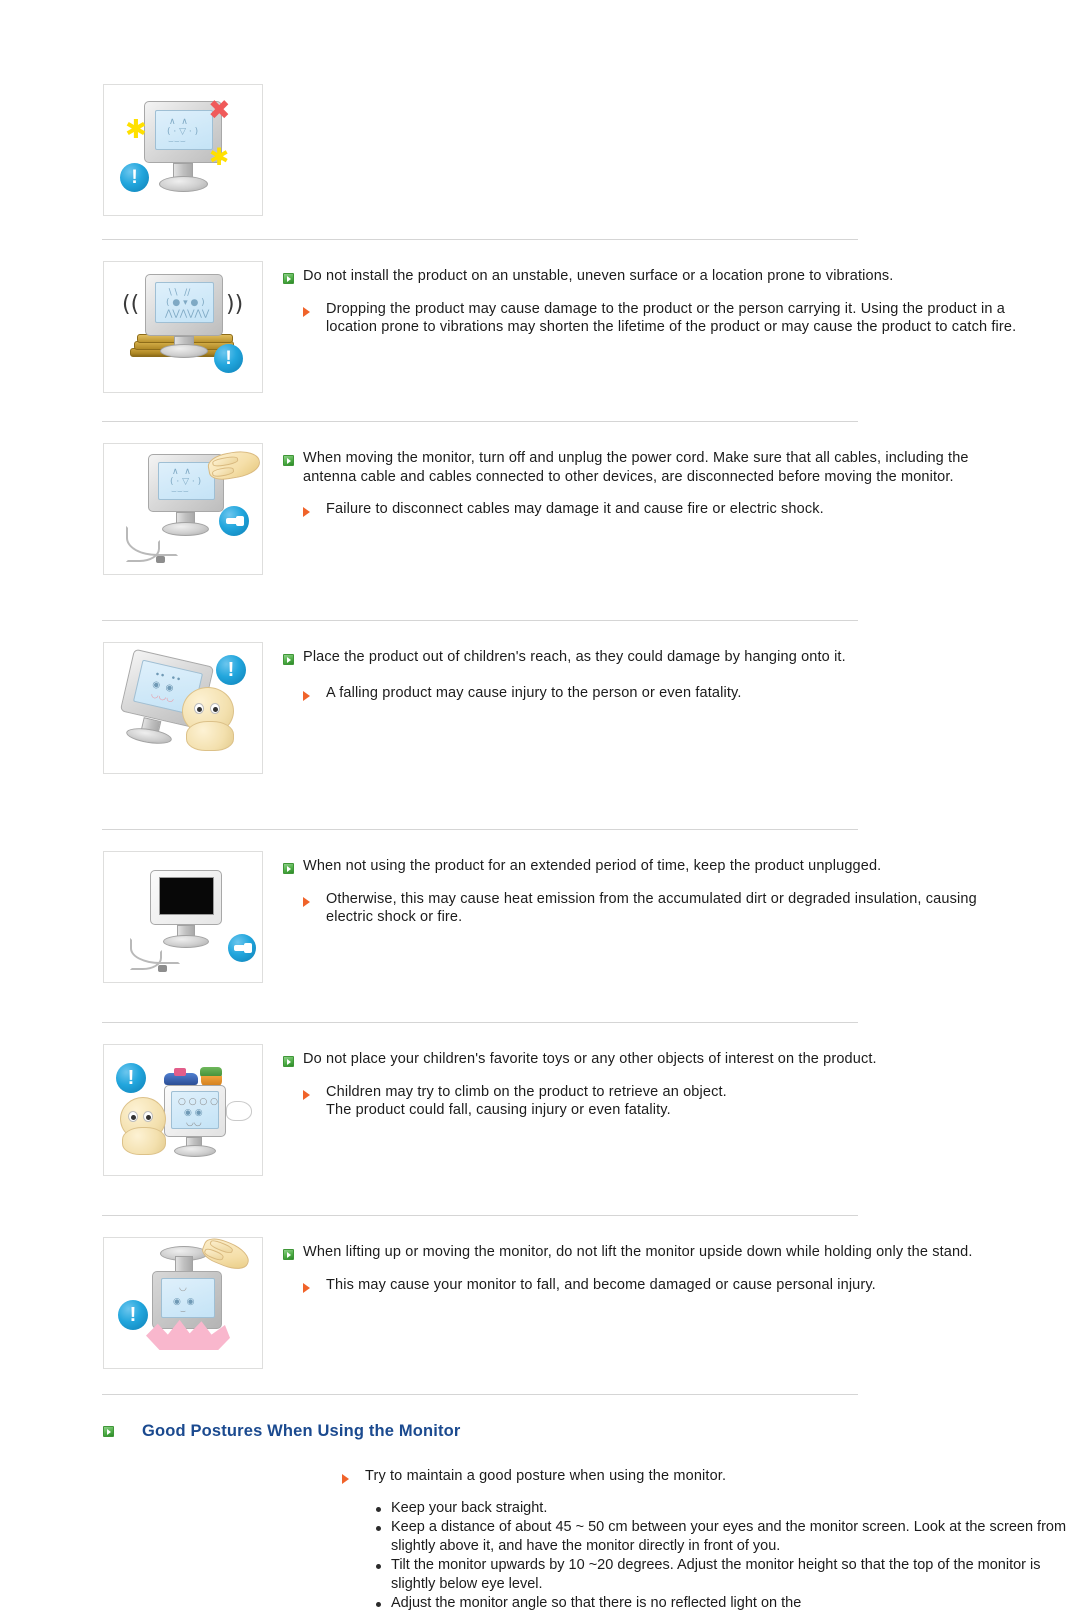  Describe the element at coordinates (183, 1110) in the screenshot. I see `figure-toys-on-product: ○ ○ ○ ○ ◉ ◉ ◡◡ !` at that location.